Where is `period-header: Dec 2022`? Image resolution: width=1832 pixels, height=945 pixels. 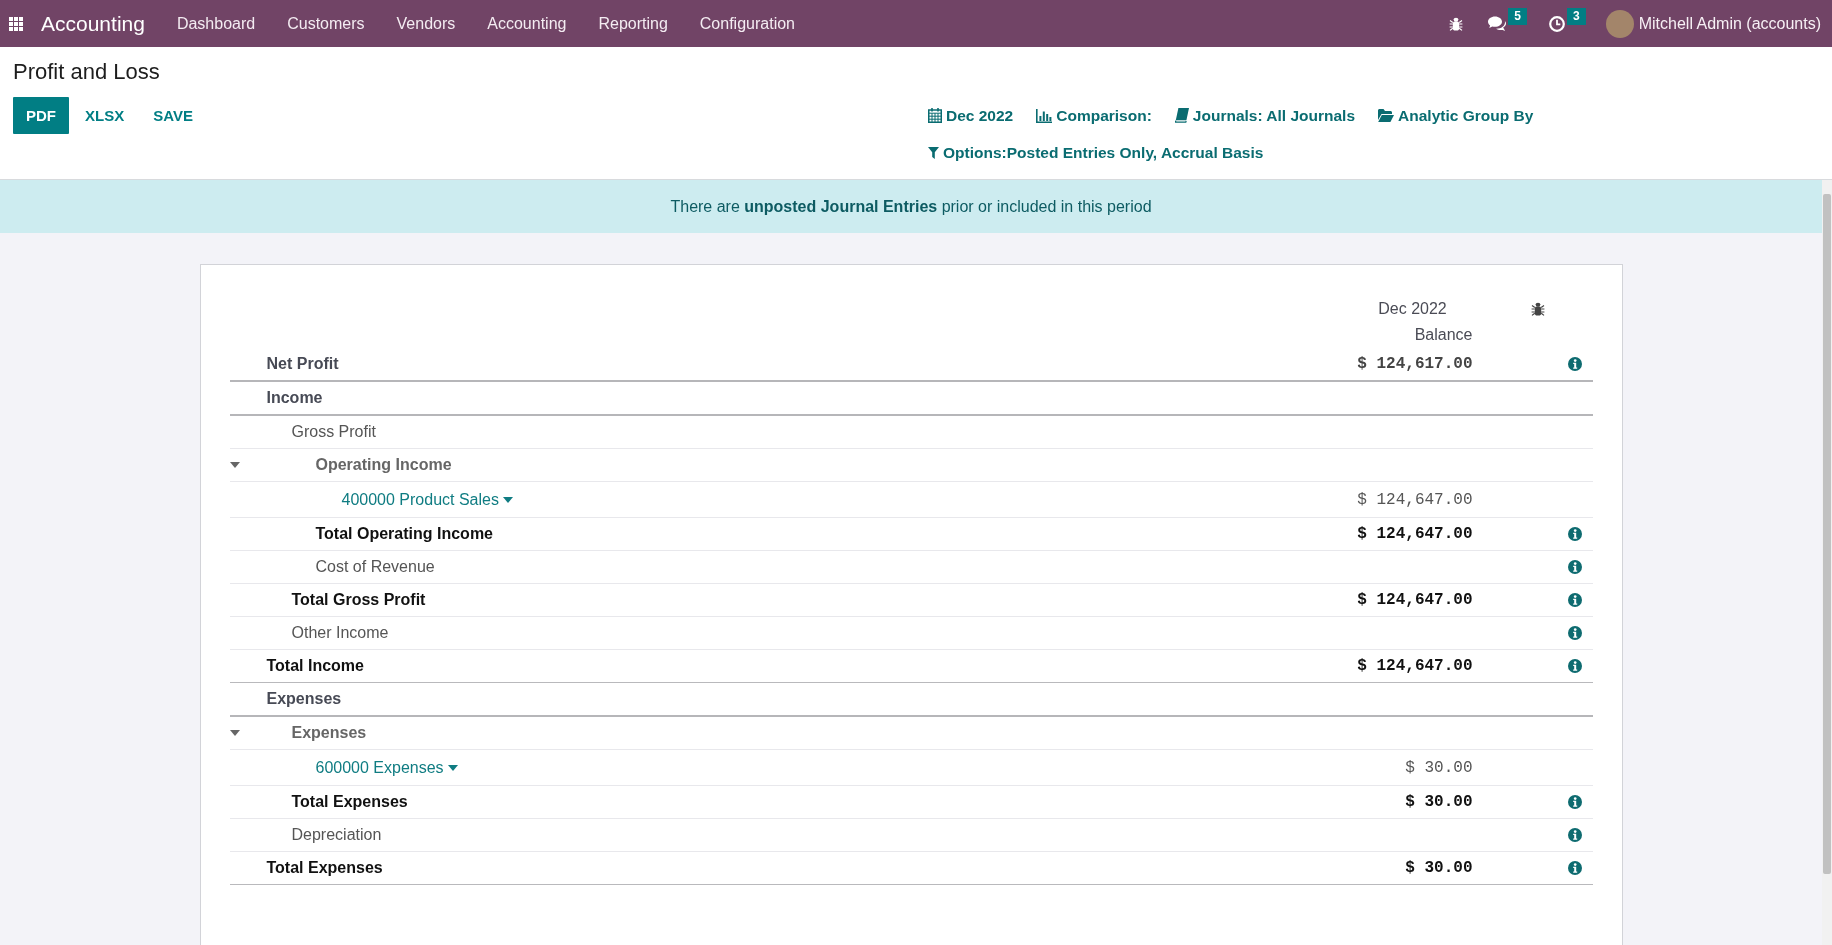 period-header: Dec 2022 is located at coordinates (1412, 308).